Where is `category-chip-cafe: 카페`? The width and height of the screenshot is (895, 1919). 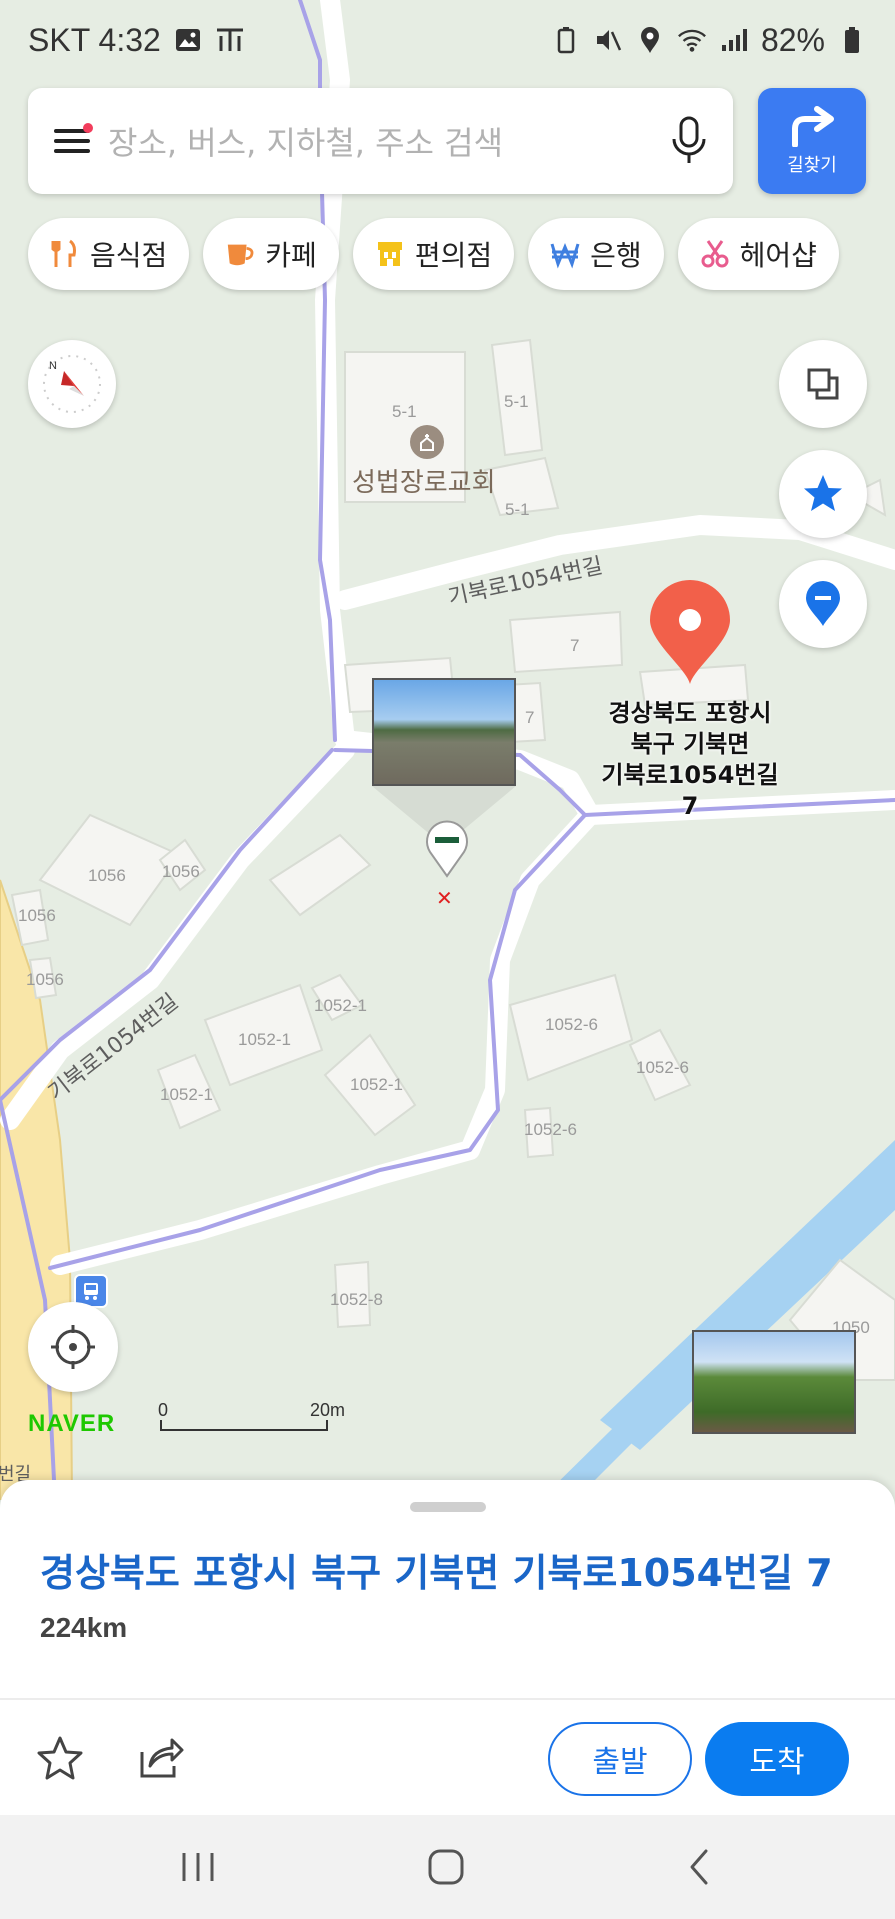
category-chip-cafe: 카페 is located at coordinates (271, 254).